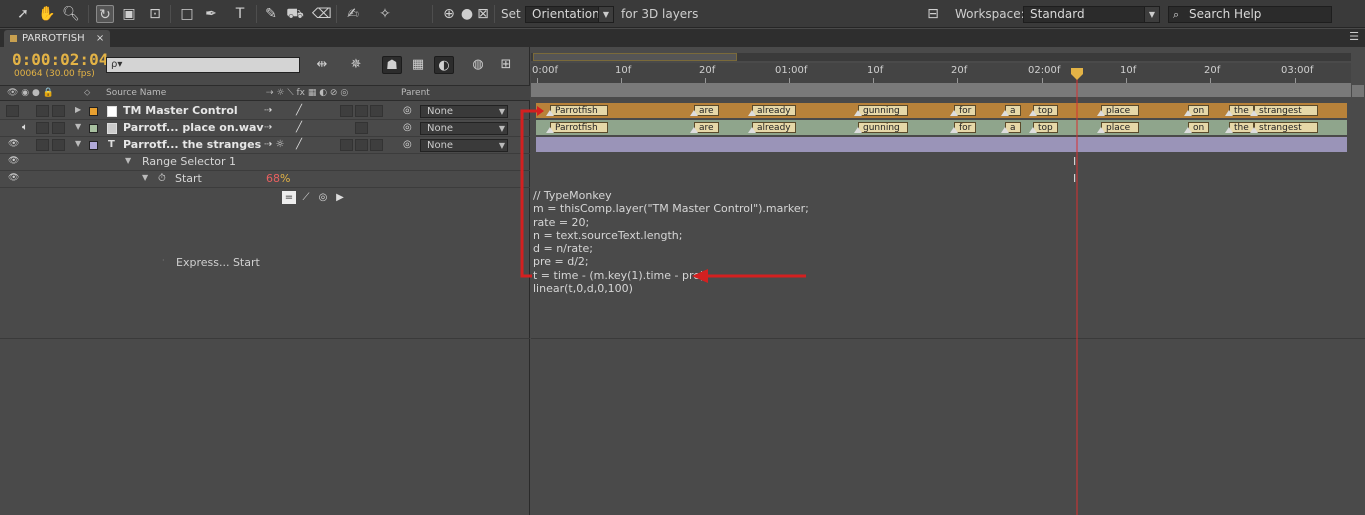  What do you see at coordinates (1077, 74) in the screenshot?
I see `playhead-icon` at bounding box center [1077, 74].